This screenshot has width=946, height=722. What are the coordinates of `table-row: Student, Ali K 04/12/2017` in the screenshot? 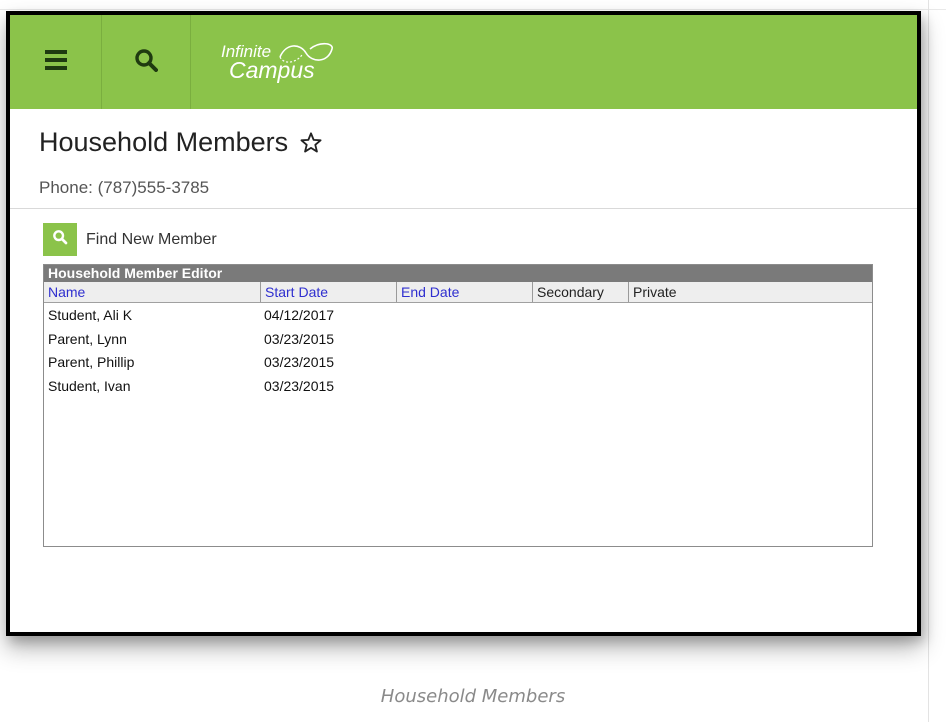 It's located at (458, 315).